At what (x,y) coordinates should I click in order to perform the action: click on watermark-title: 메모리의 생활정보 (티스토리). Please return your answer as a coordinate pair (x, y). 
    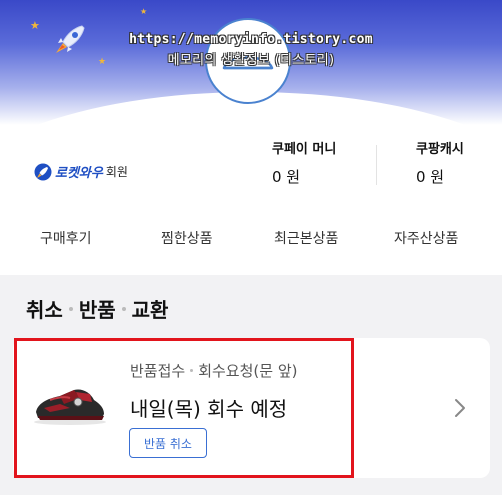
    Looking at the image, I should click on (251, 60).